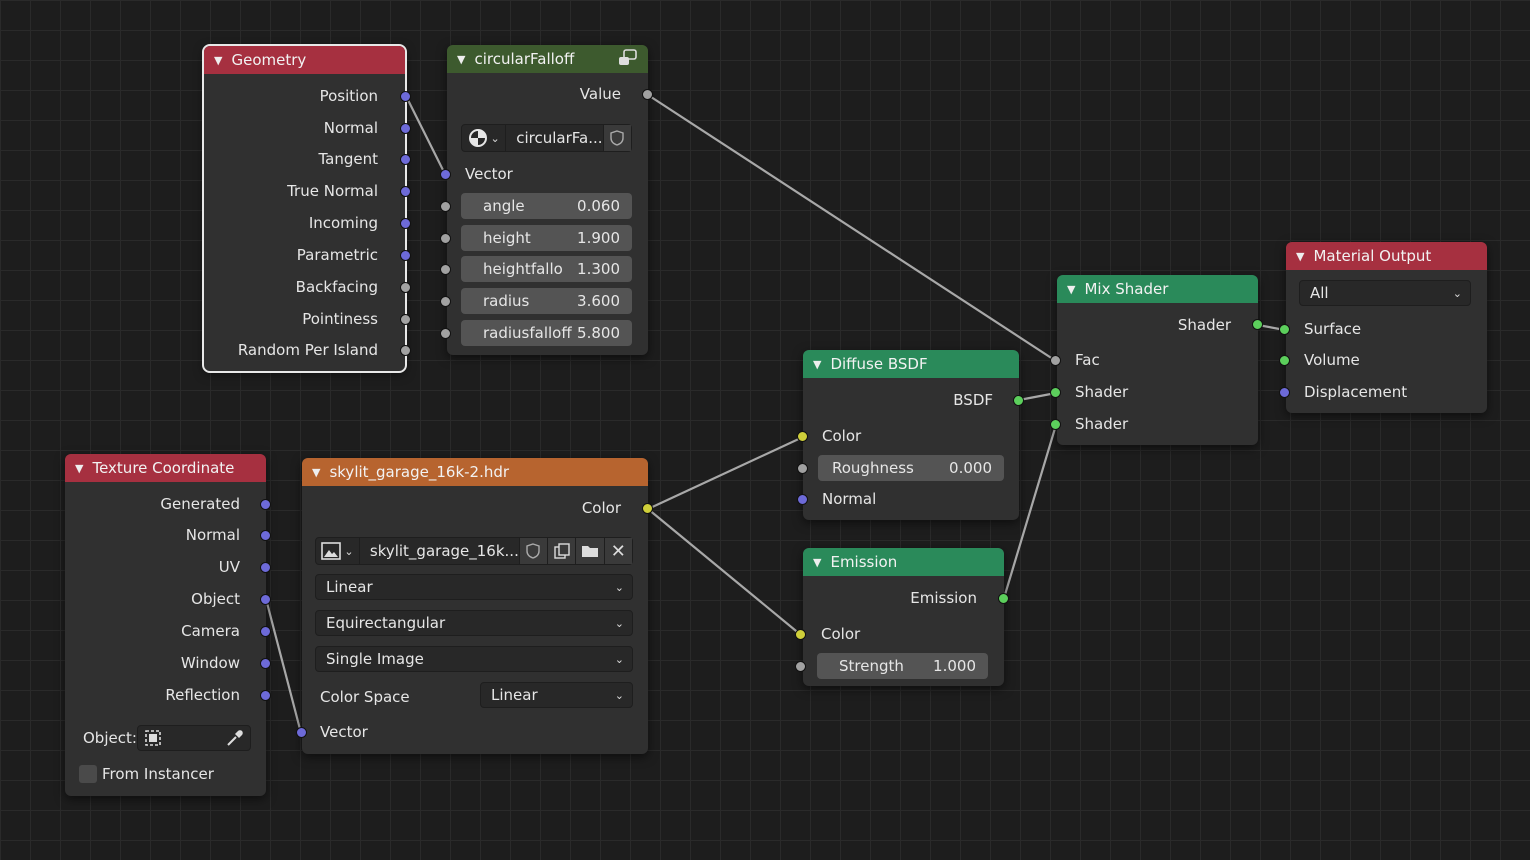 Image resolution: width=1530 pixels, height=860 pixels. Describe the element at coordinates (304, 60) in the screenshot. I see `geometry-node-header: ▼ Geometry` at that location.